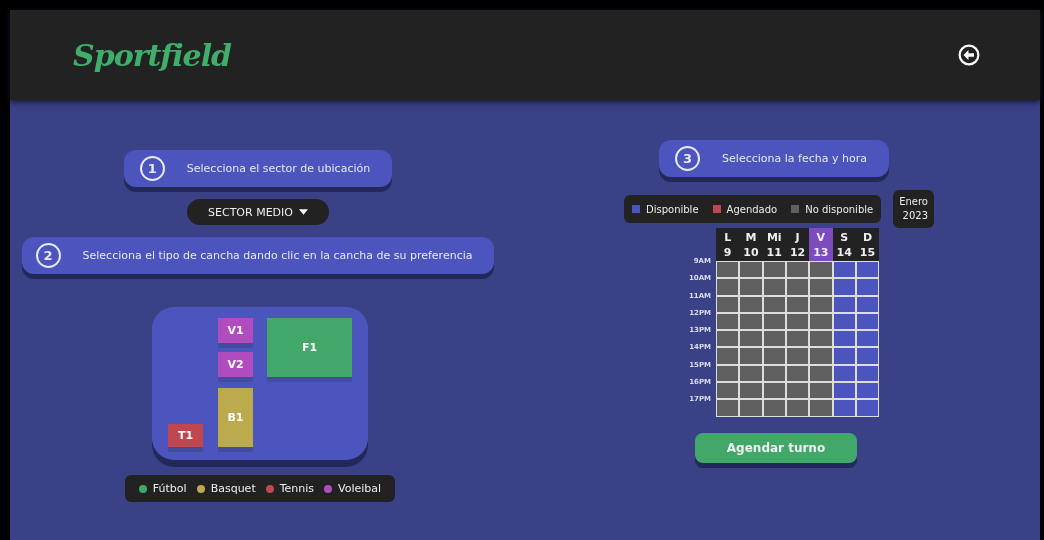 Image resolution: width=1044 pixels, height=540 pixels. Describe the element at coordinates (152, 55) in the screenshot. I see `logo: Sportfield` at that location.